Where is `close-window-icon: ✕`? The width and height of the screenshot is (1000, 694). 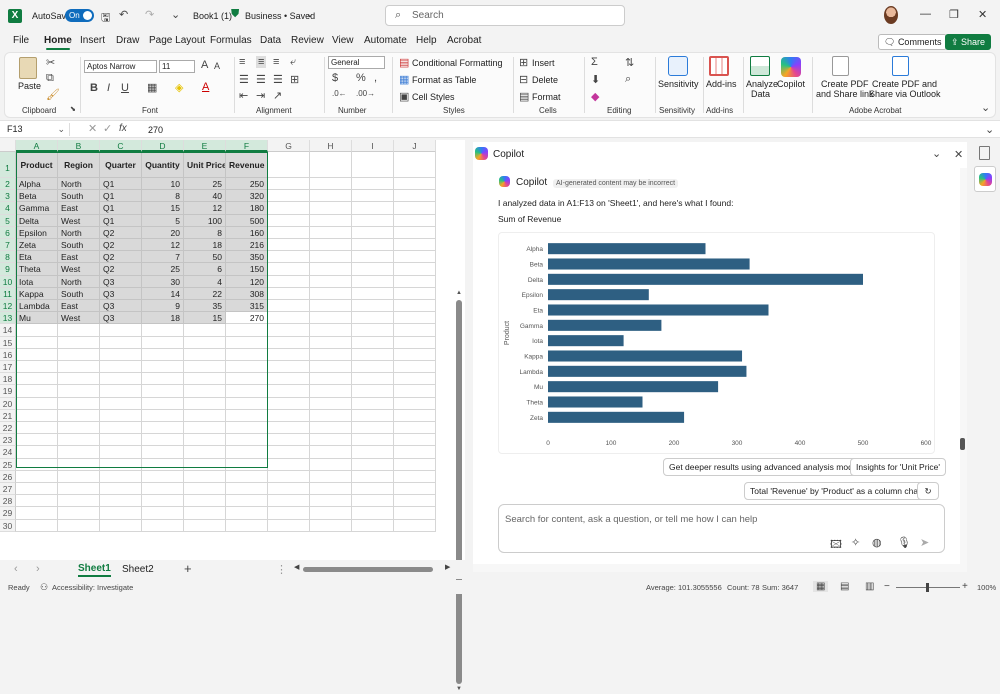
close-window-icon: ✕ is located at coordinates (982, 14).